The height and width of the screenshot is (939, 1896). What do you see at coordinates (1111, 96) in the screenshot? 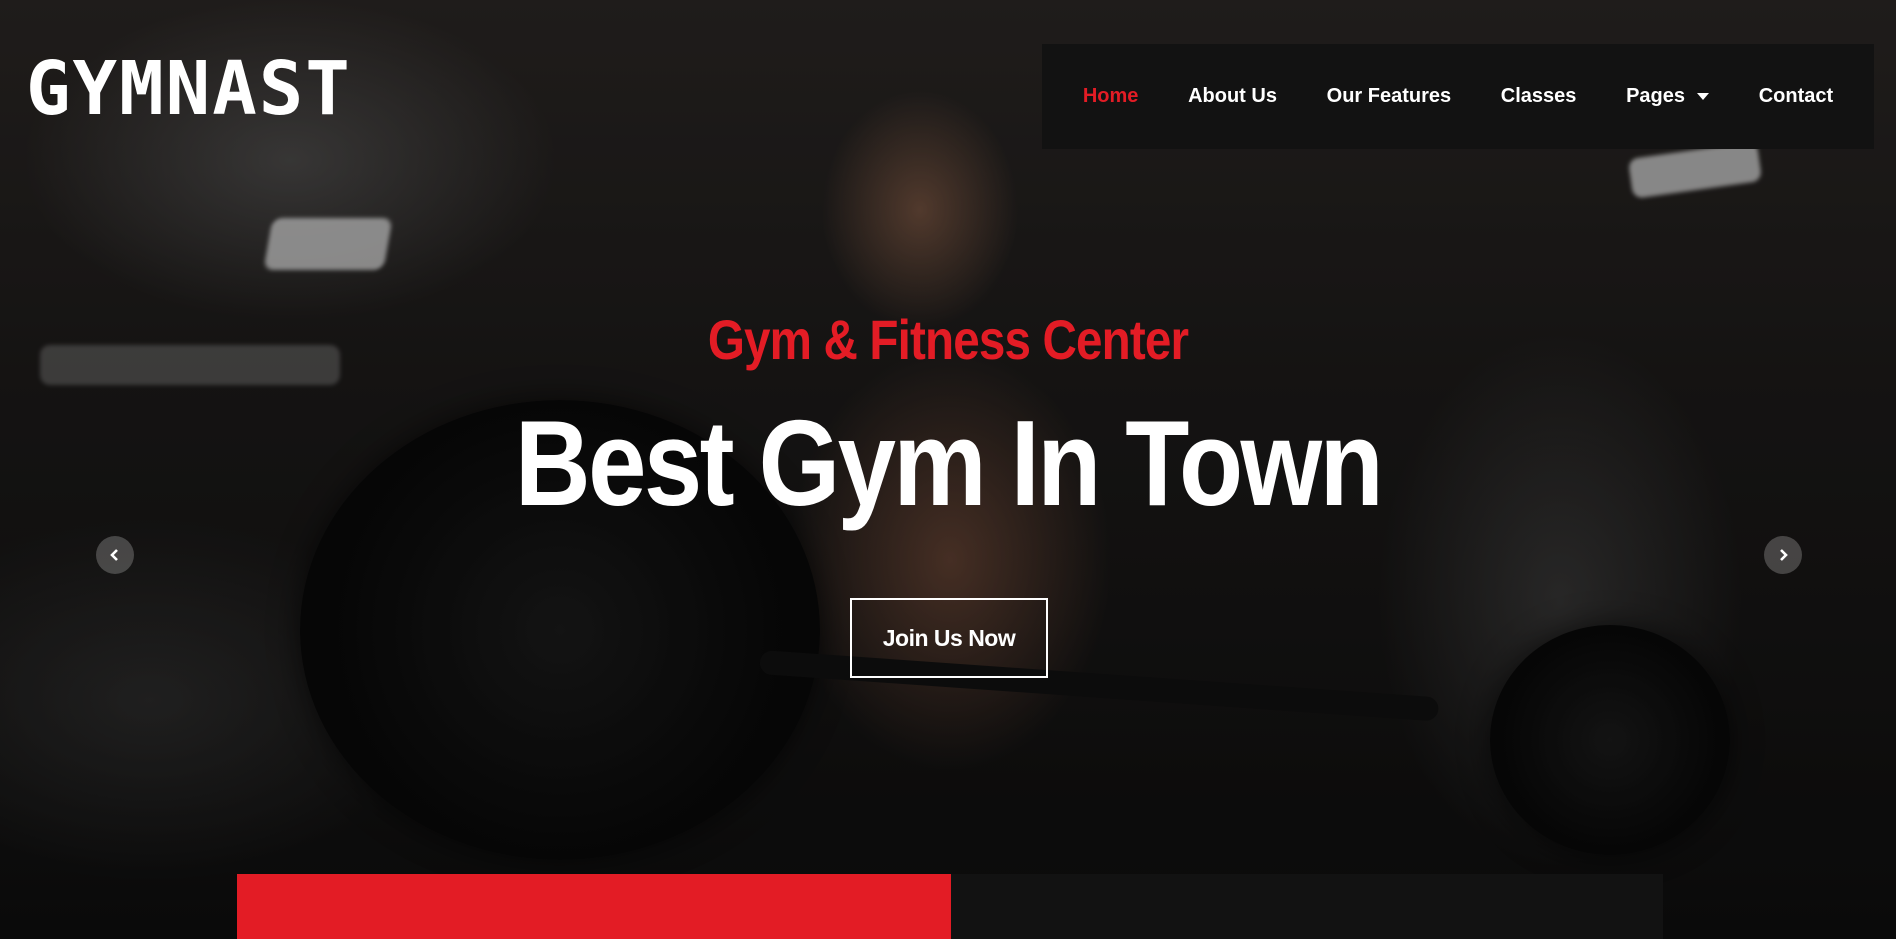
I see `nav-link-home: Home` at bounding box center [1111, 96].